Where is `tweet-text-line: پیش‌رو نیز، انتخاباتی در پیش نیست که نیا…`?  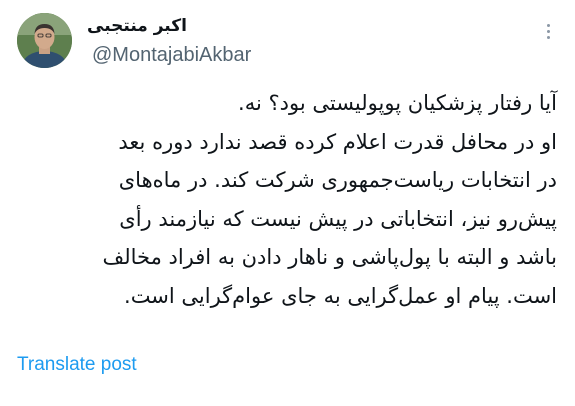
tweet-text-line: پیش‌رو نیز، انتخاباتی در پیش نیست که نیا… is located at coordinates (338, 218).